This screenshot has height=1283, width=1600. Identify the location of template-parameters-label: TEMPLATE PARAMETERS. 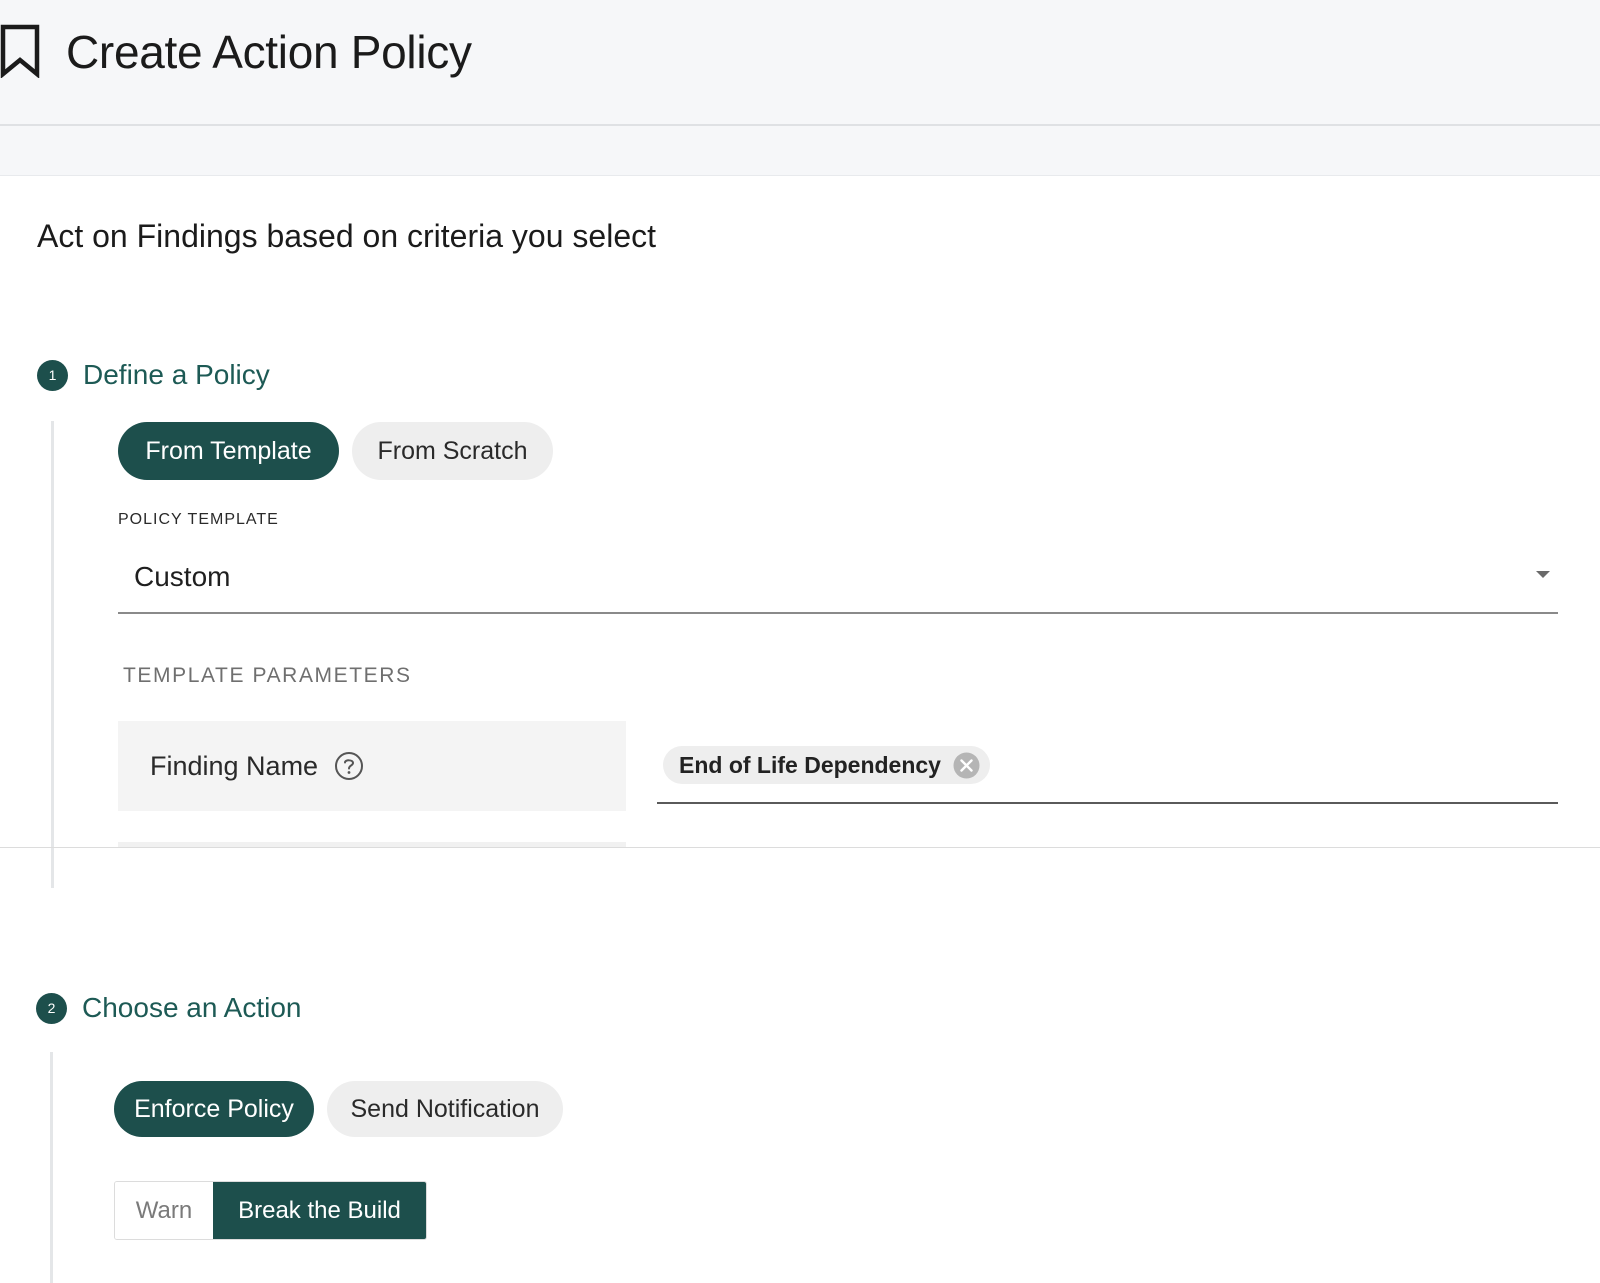
(267, 675).